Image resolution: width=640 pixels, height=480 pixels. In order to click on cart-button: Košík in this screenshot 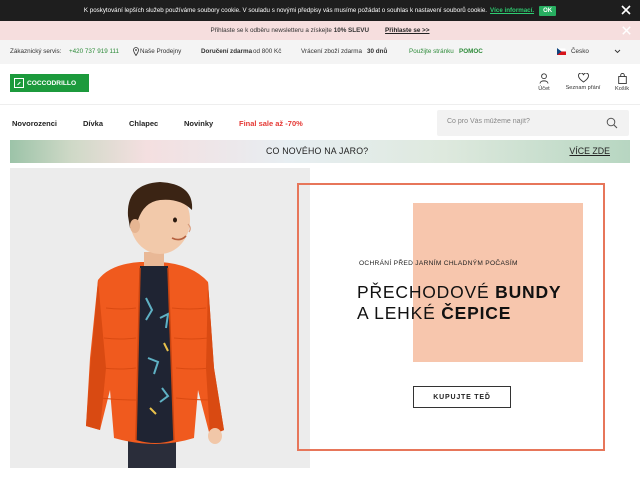, I will do `click(622, 82)`.